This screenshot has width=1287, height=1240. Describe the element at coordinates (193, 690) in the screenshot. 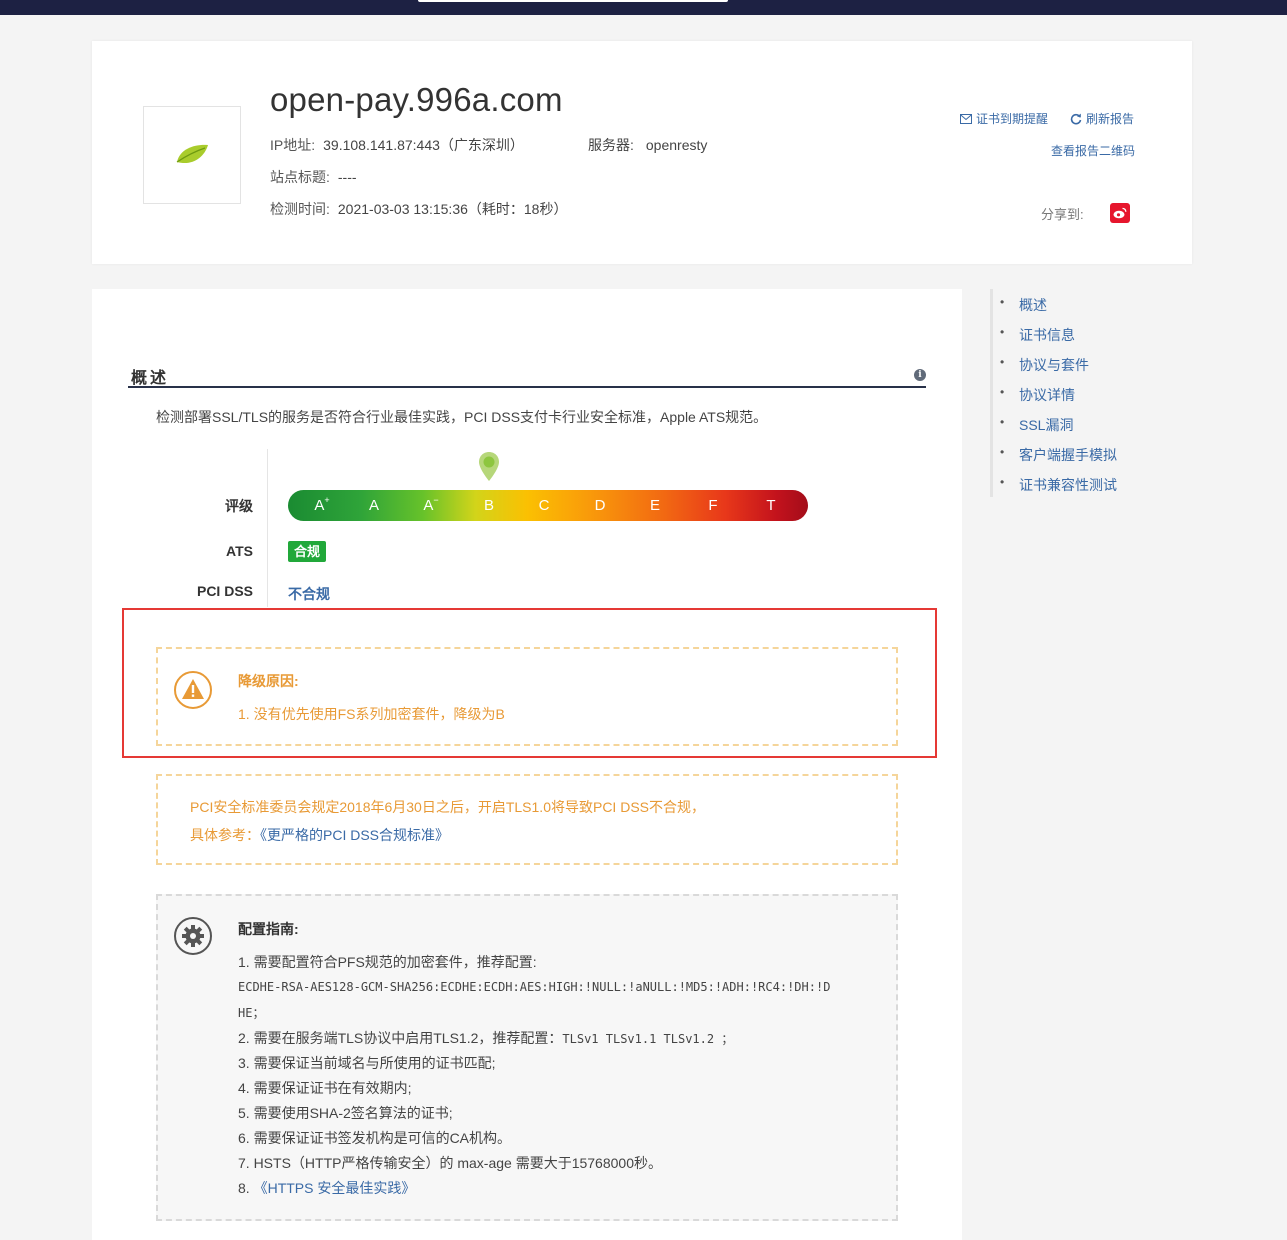

I see `warning-icon` at that location.